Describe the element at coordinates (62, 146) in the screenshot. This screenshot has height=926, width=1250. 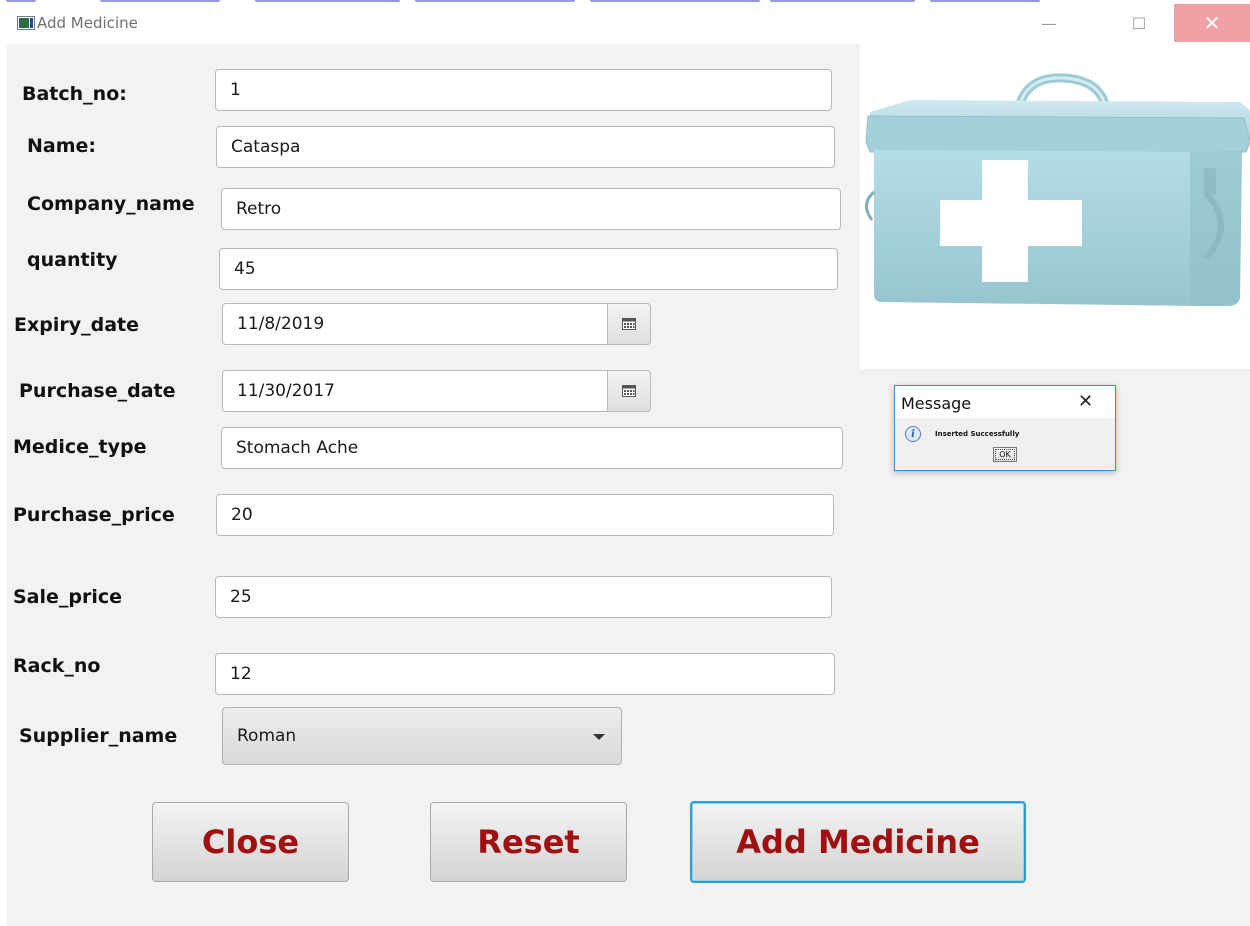
I see `name-label: Name:` at that location.